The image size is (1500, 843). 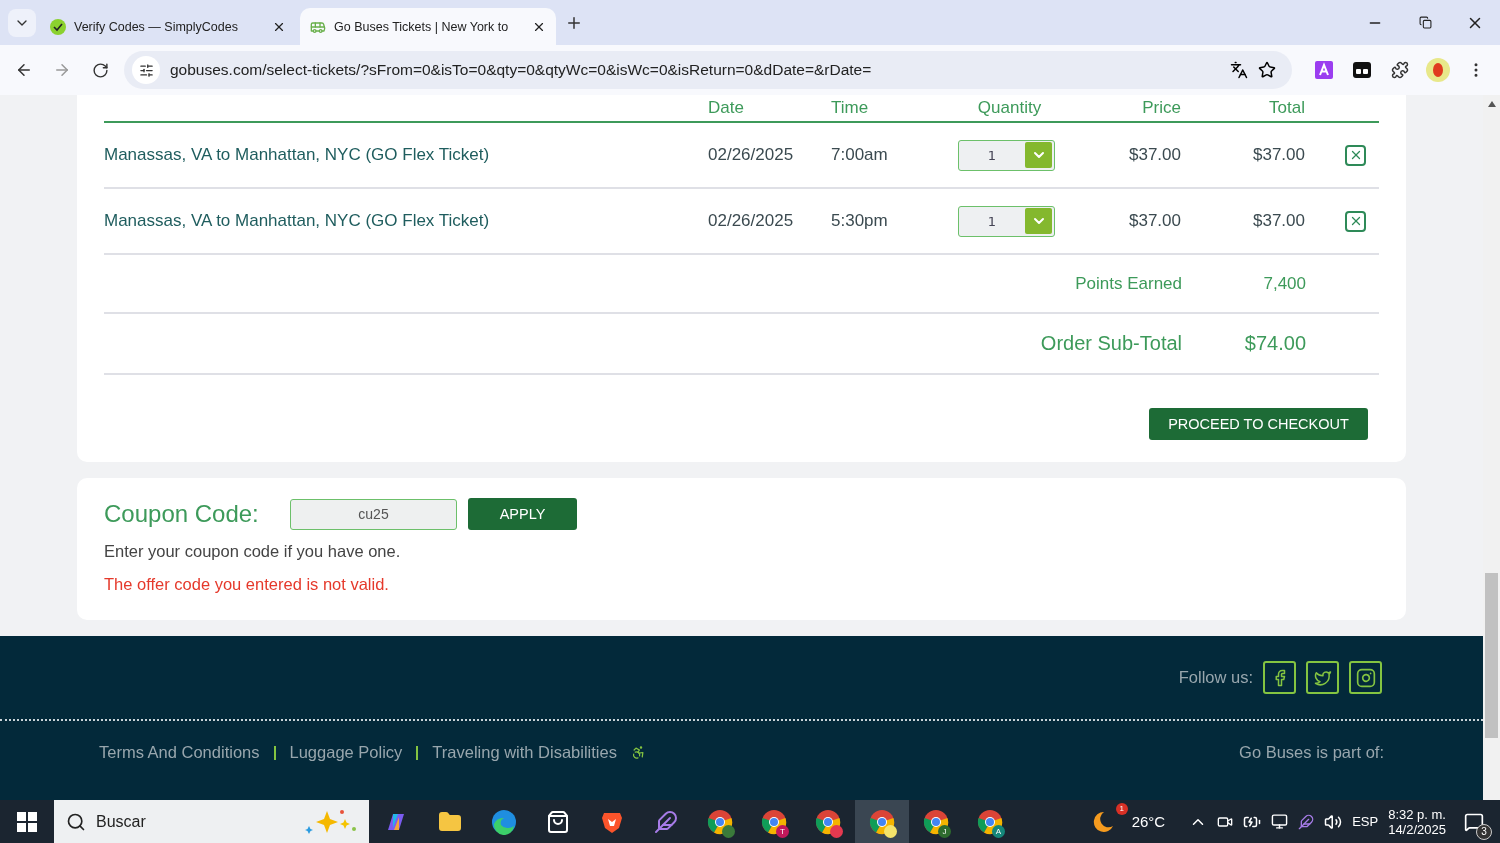 I want to click on column-header: Total, so click(x=1287, y=108).